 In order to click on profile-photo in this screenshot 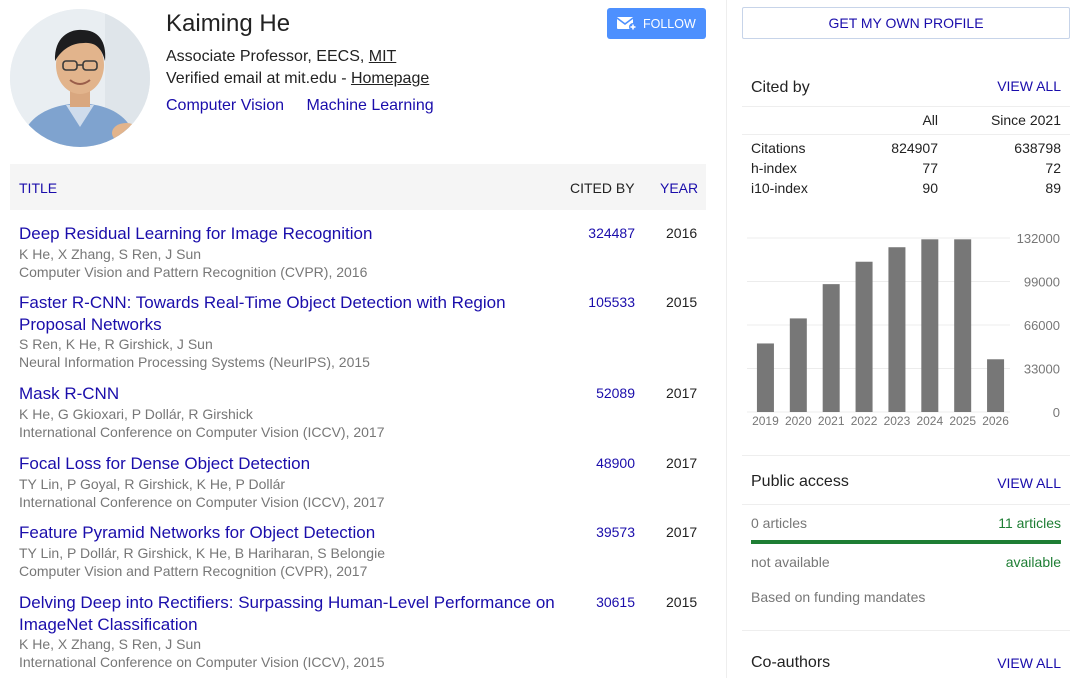, I will do `click(80, 78)`.